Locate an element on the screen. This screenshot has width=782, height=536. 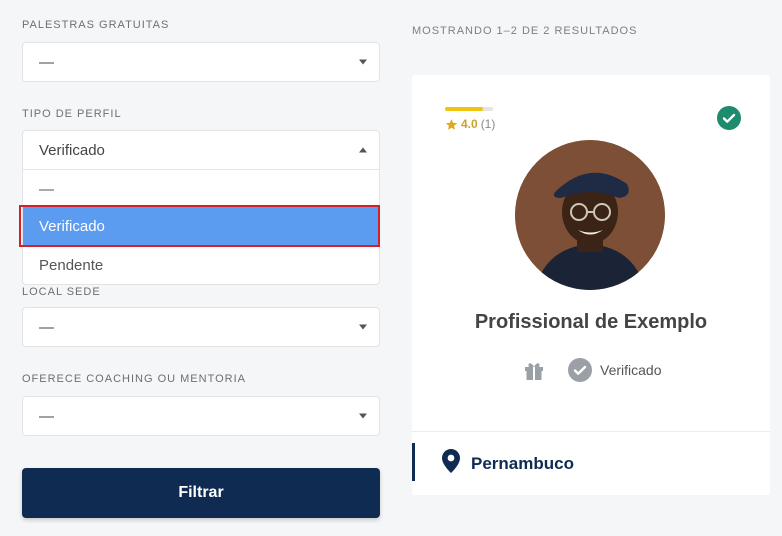
rating-count: (1) is located at coordinates (488, 124).